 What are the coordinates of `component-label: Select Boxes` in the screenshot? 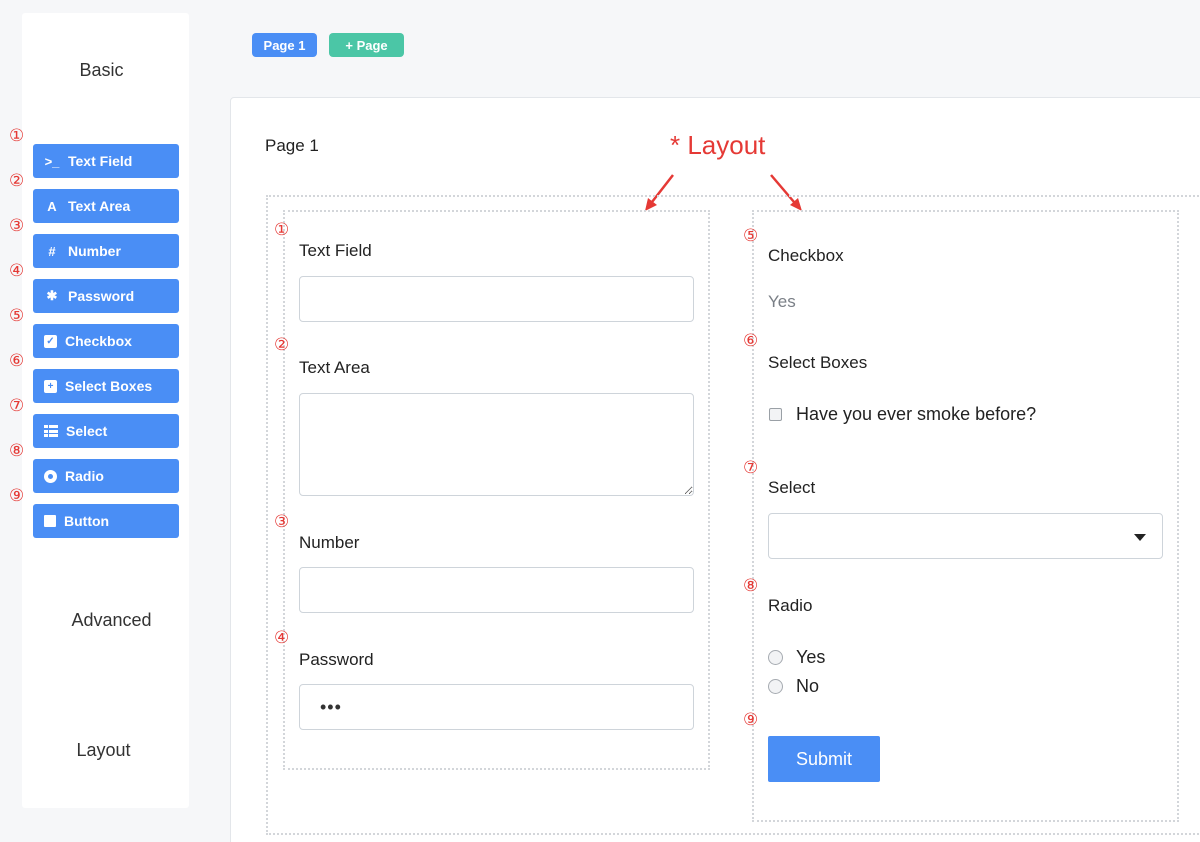 It's located at (109, 386).